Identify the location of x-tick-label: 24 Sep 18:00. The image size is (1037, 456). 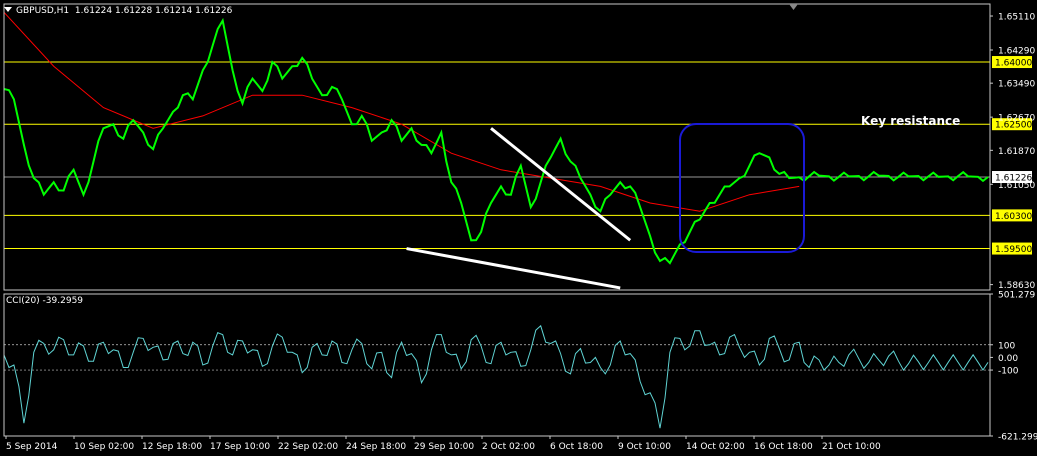
(376, 447).